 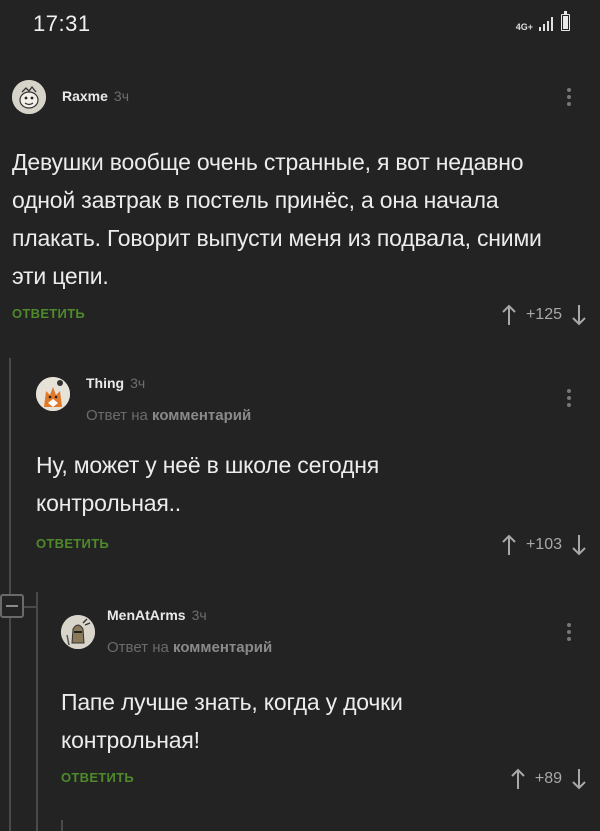 I want to click on comment-header: Raxme 3ч, so click(x=299, y=97).